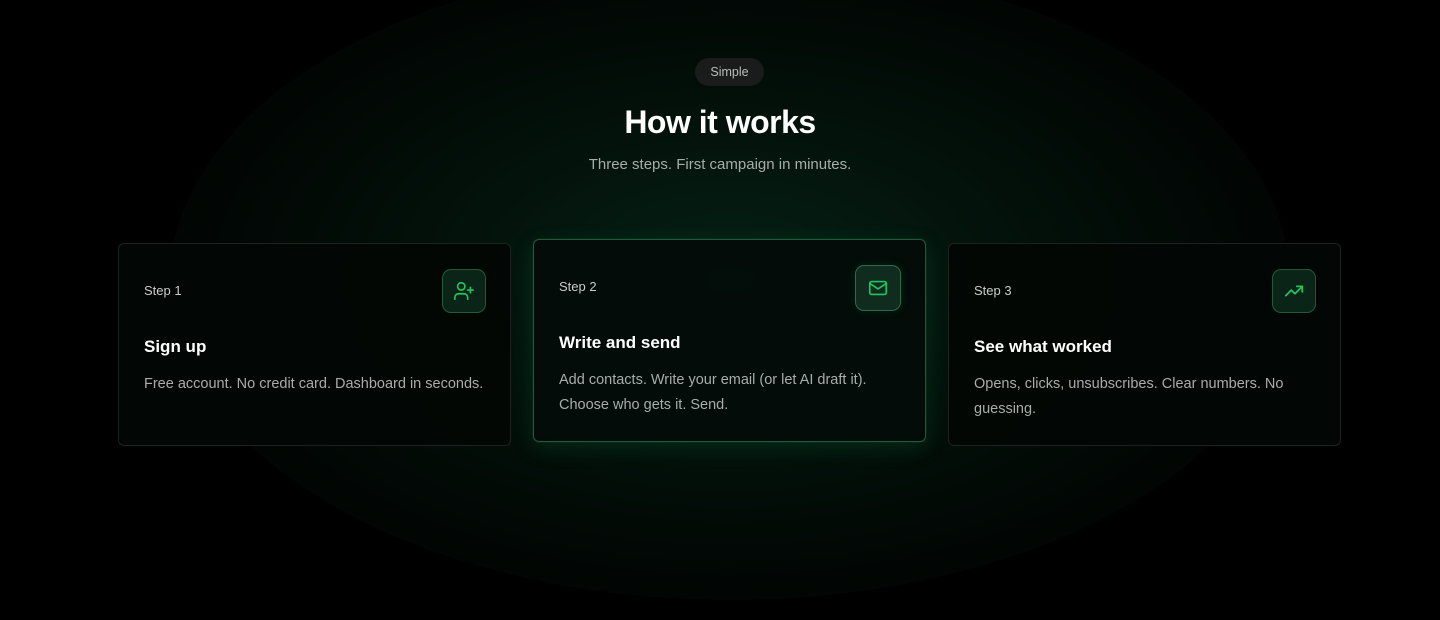 This screenshot has height=620, width=1440. What do you see at coordinates (175, 346) in the screenshot?
I see `step-title: Sign up` at bounding box center [175, 346].